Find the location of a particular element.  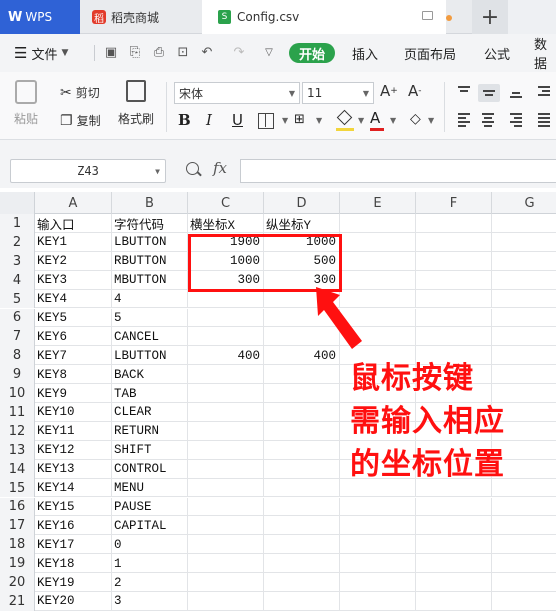

row-header: 9 is located at coordinates (17, 375).